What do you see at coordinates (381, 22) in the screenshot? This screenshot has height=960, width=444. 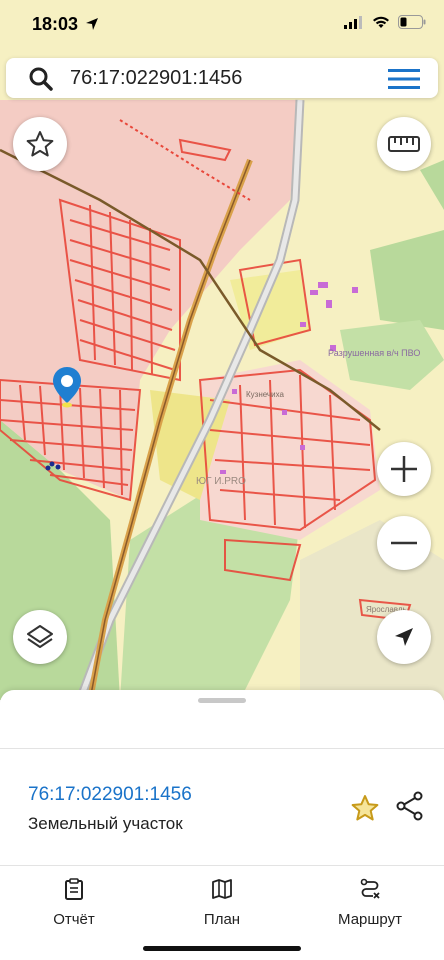 I see `wifi-icon` at bounding box center [381, 22].